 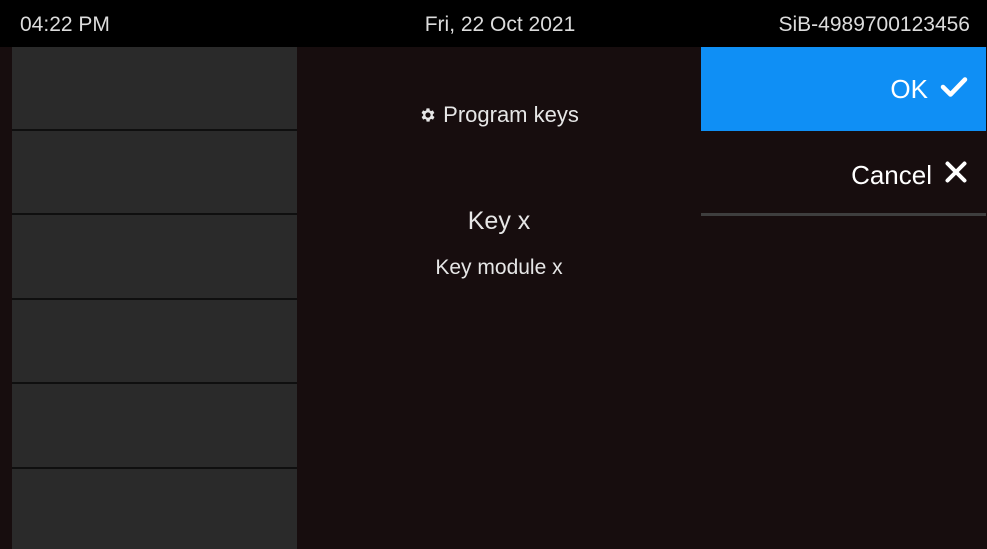 What do you see at coordinates (843, 89) in the screenshot?
I see `ok-button: OK` at bounding box center [843, 89].